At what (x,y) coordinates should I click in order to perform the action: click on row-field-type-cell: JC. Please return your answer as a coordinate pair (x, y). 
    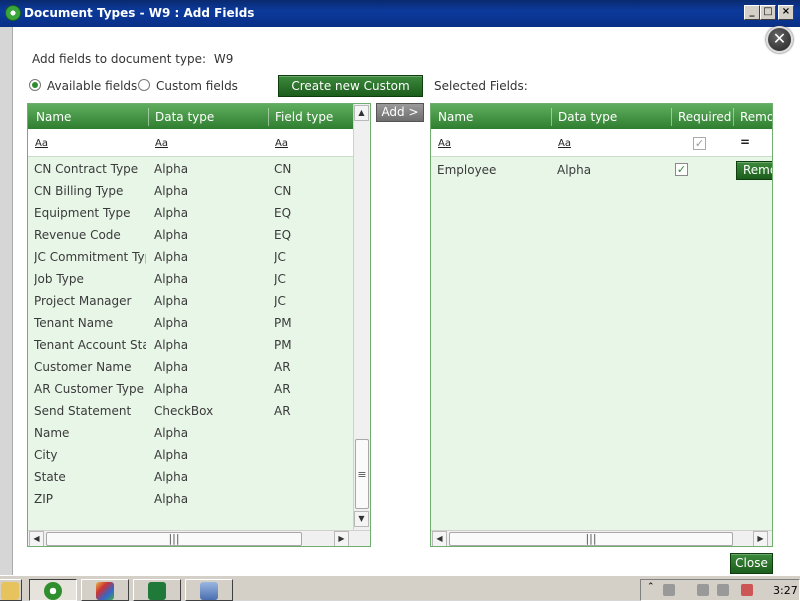
    Looking at the image, I should click on (280, 301).